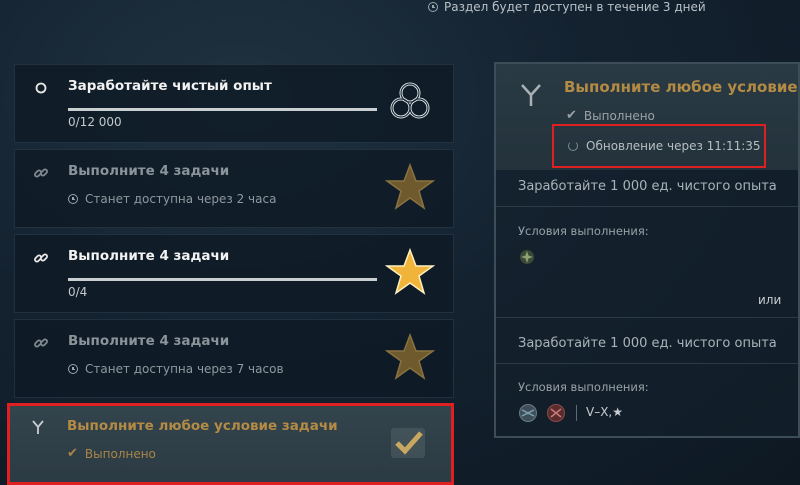 This screenshot has height=485, width=800. I want to click on nation-usa-icon, so click(528, 413).